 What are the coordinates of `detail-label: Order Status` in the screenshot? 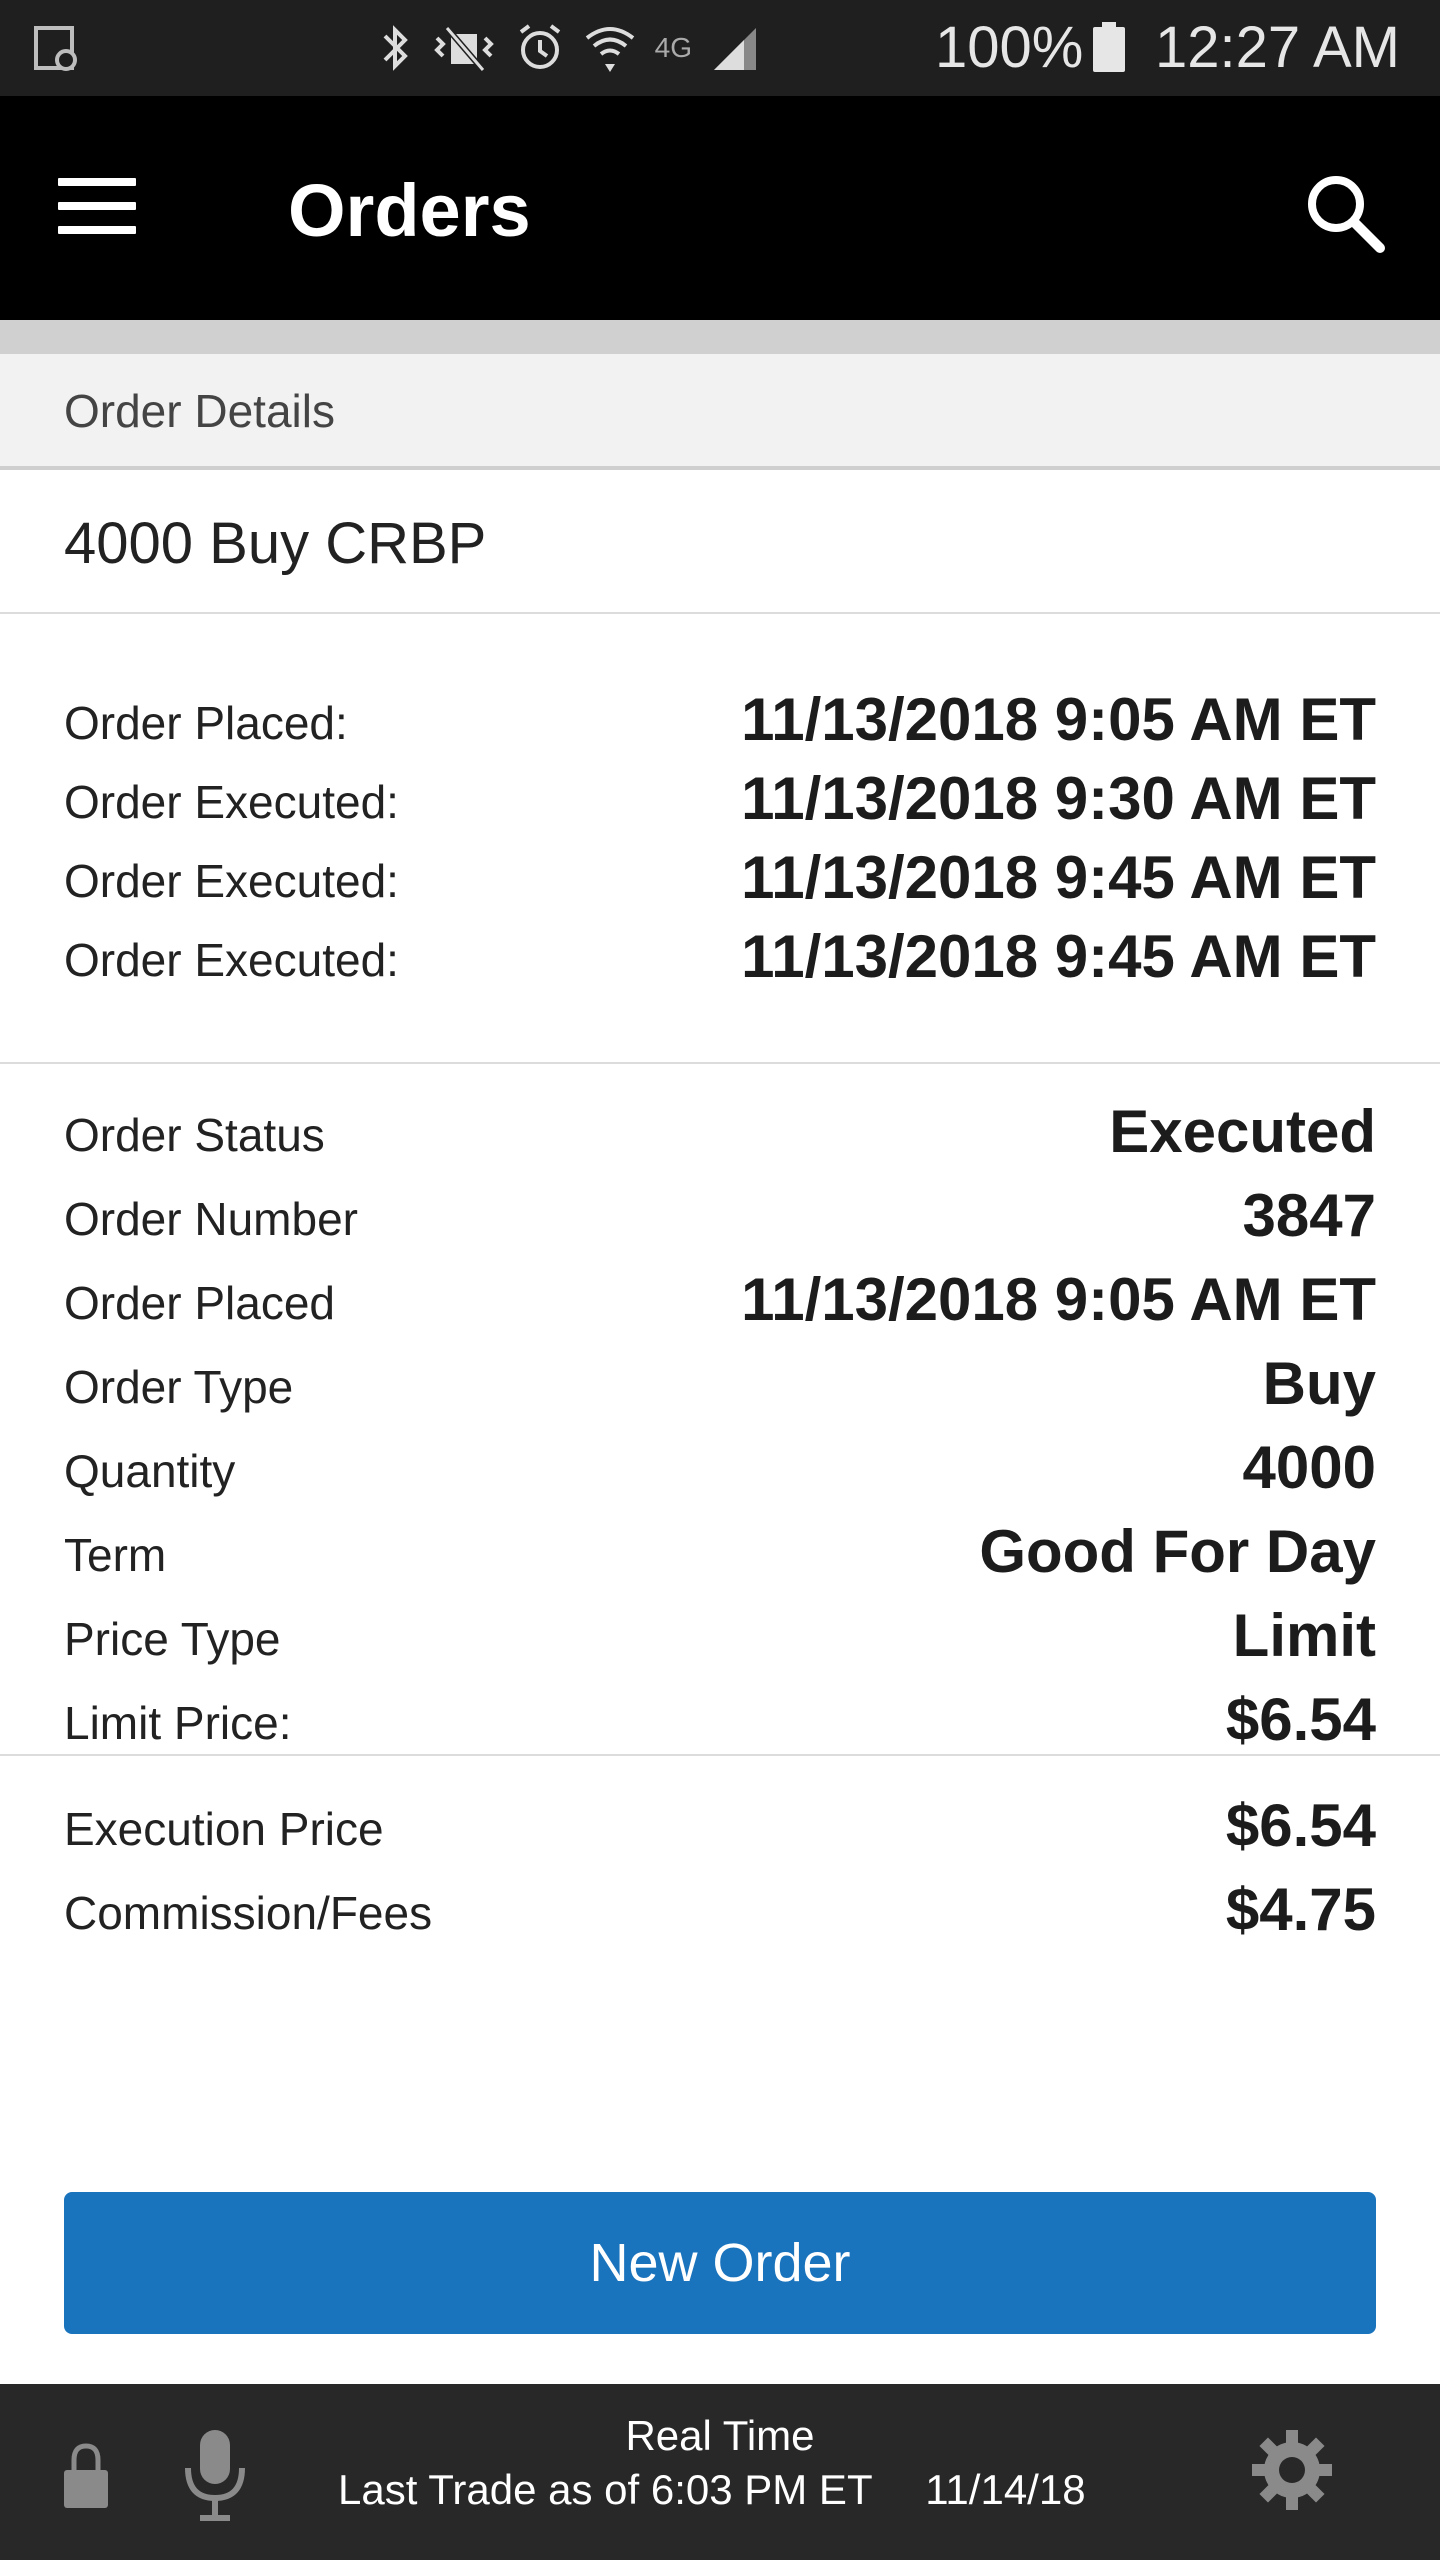 It's located at (194, 1135).